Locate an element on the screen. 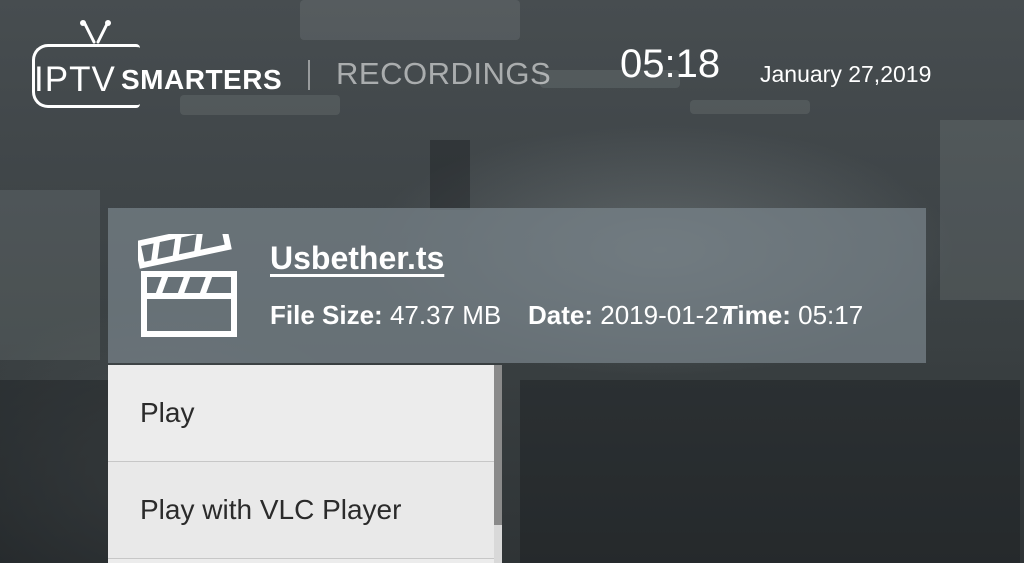 This screenshot has width=1024, height=563. file-size-value: 47.37 MB is located at coordinates (445, 315).